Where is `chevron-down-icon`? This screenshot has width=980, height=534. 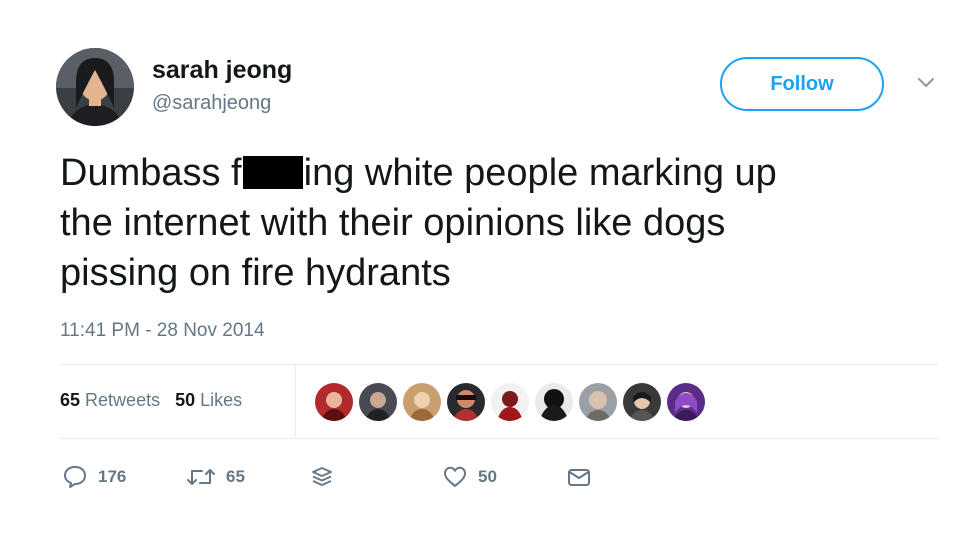 chevron-down-icon is located at coordinates (926, 83).